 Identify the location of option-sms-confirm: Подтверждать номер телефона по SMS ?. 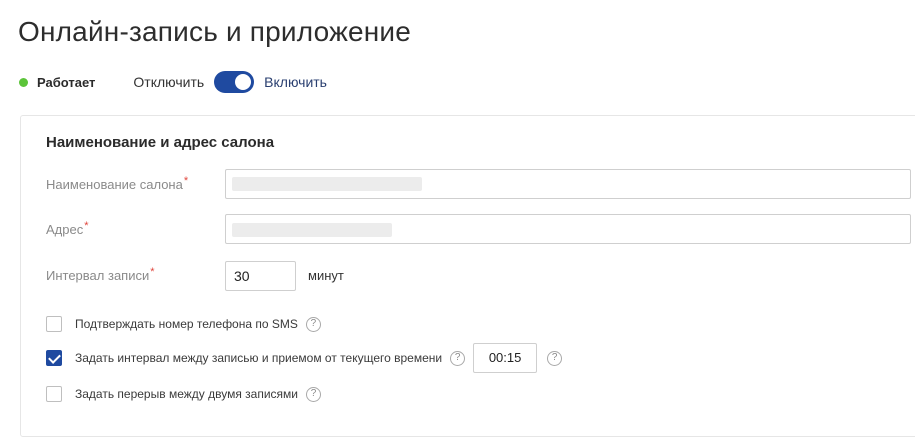
(183, 324).